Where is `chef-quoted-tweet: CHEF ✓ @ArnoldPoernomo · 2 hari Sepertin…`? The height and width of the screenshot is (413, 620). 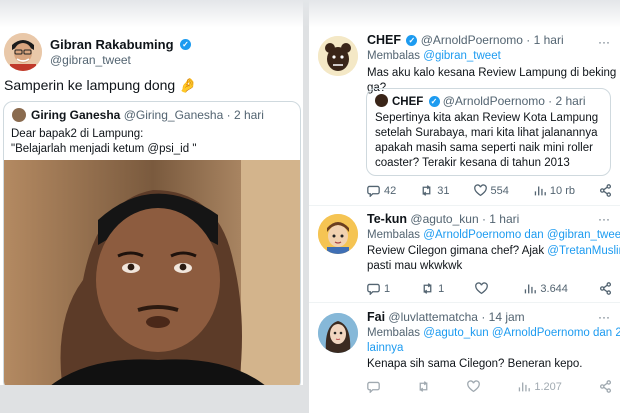
chef-quoted-tweet: CHEF ✓ @ArnoldPoernomo · 2 hari Sepertin… is located at coordinates (488, 132).